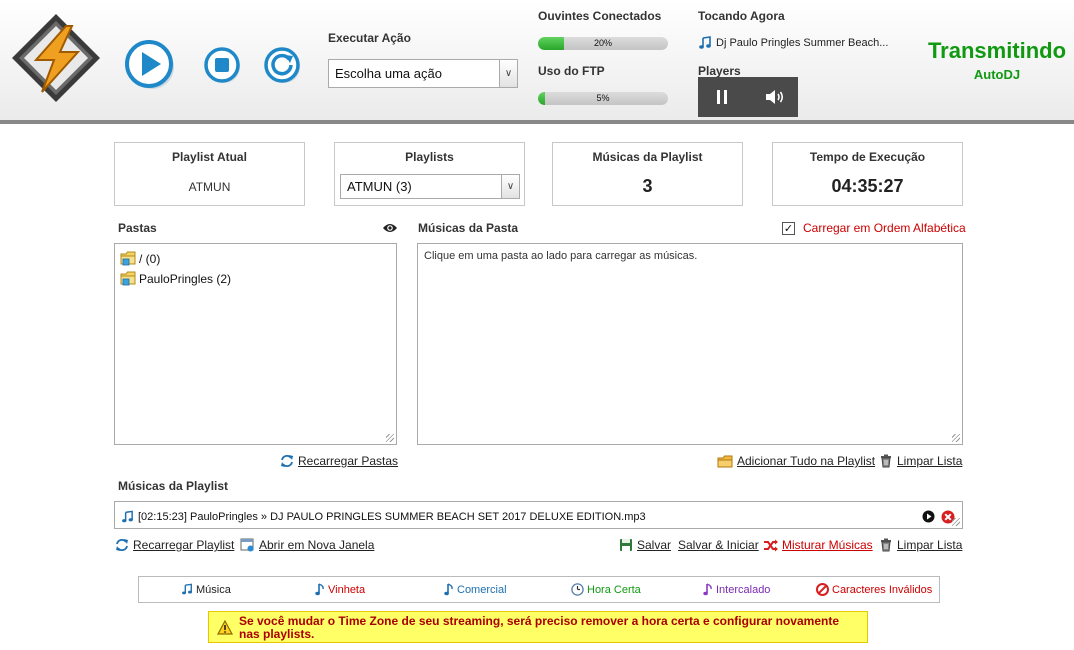 The height and width of the screenshot is (650, 1074). What do you see at coordinates (151, 65) in the screenshot?
I see `play-button` at bounding box center [151, 65].